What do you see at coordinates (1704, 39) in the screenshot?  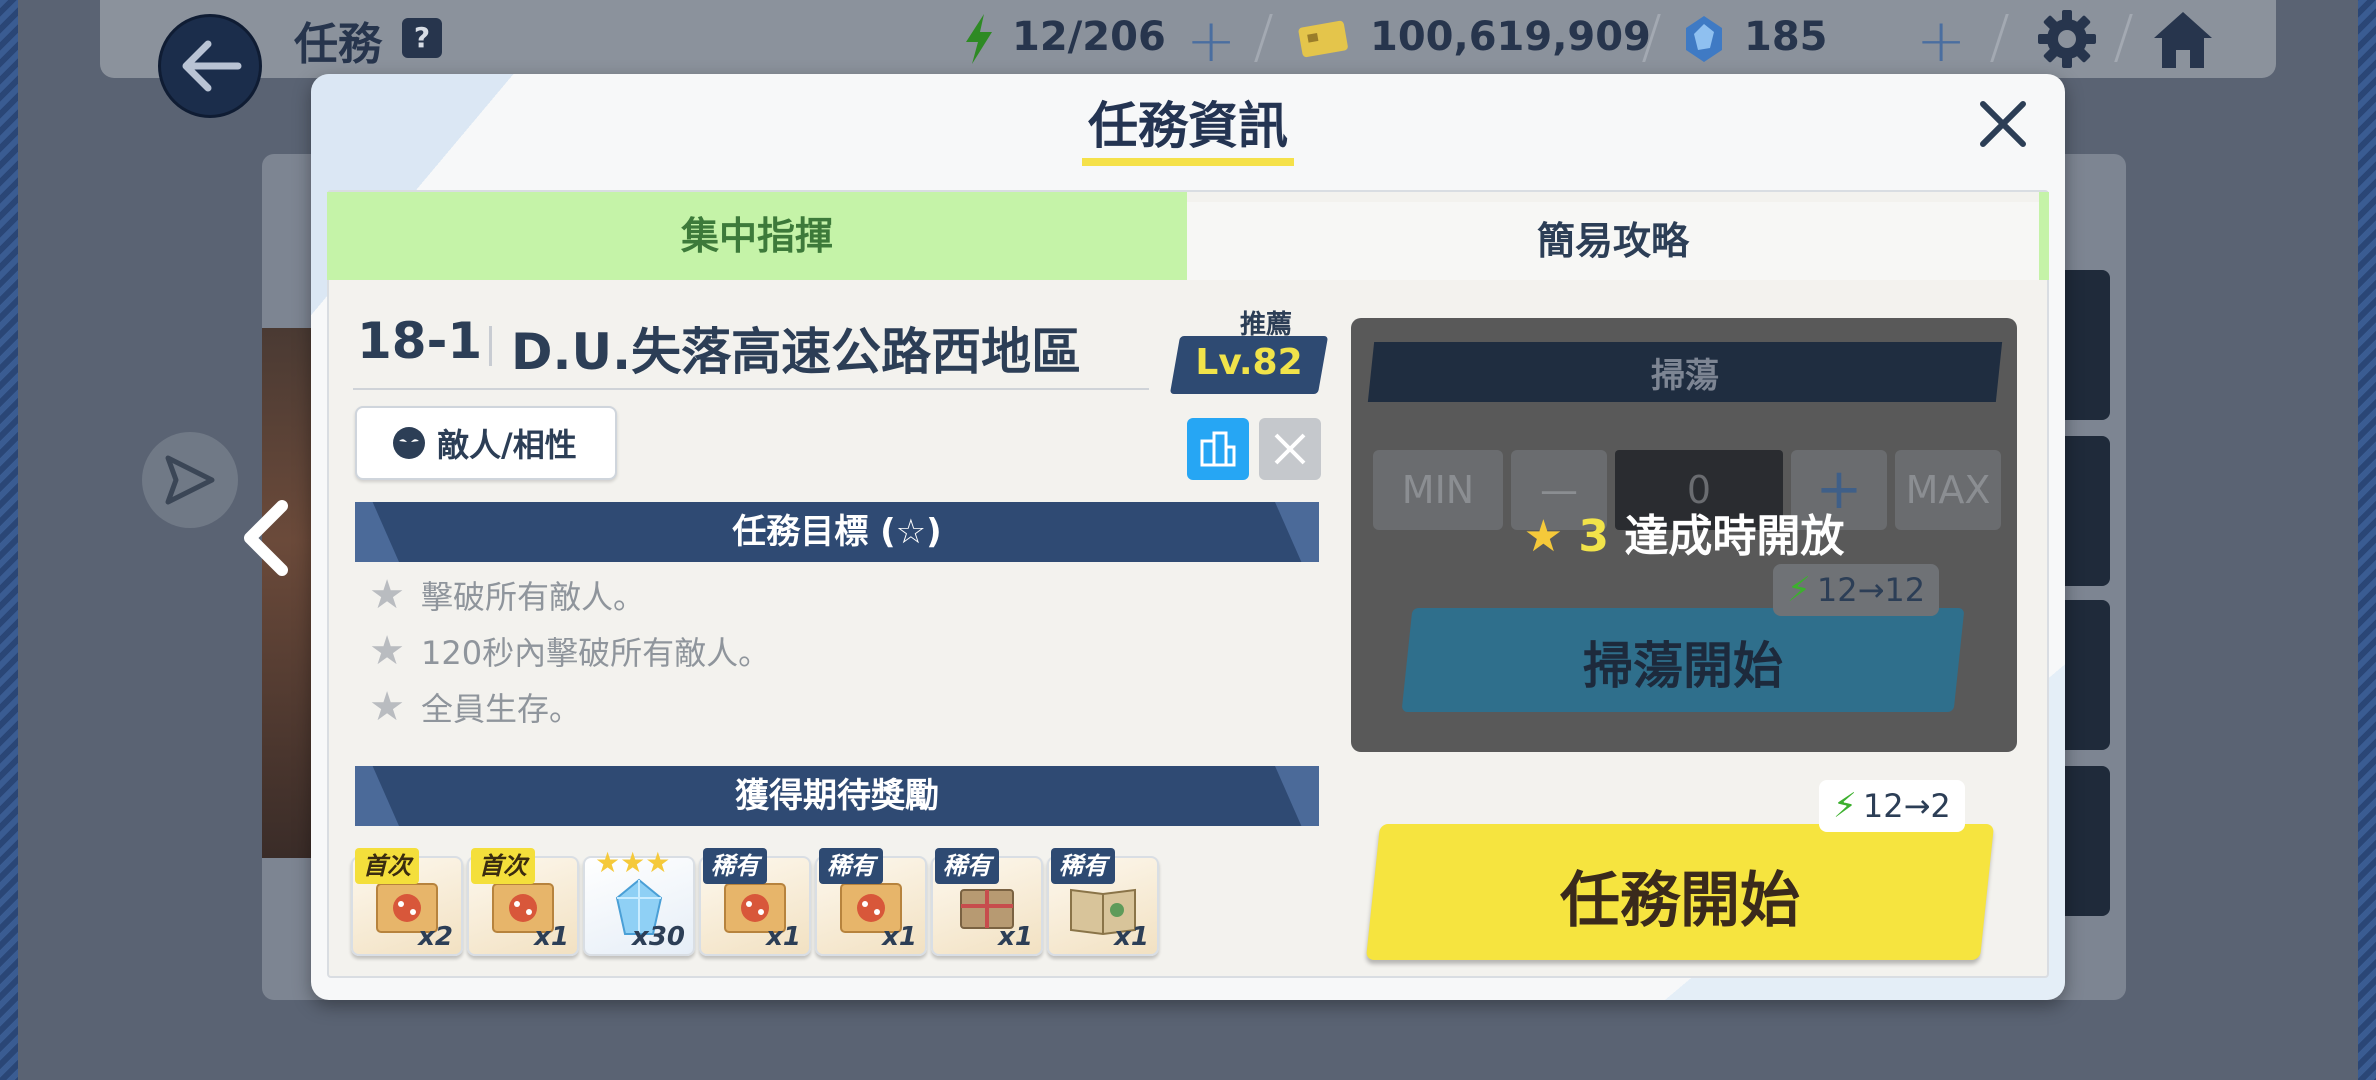 I see `gem-icon` at bounding box center [1704, 39].